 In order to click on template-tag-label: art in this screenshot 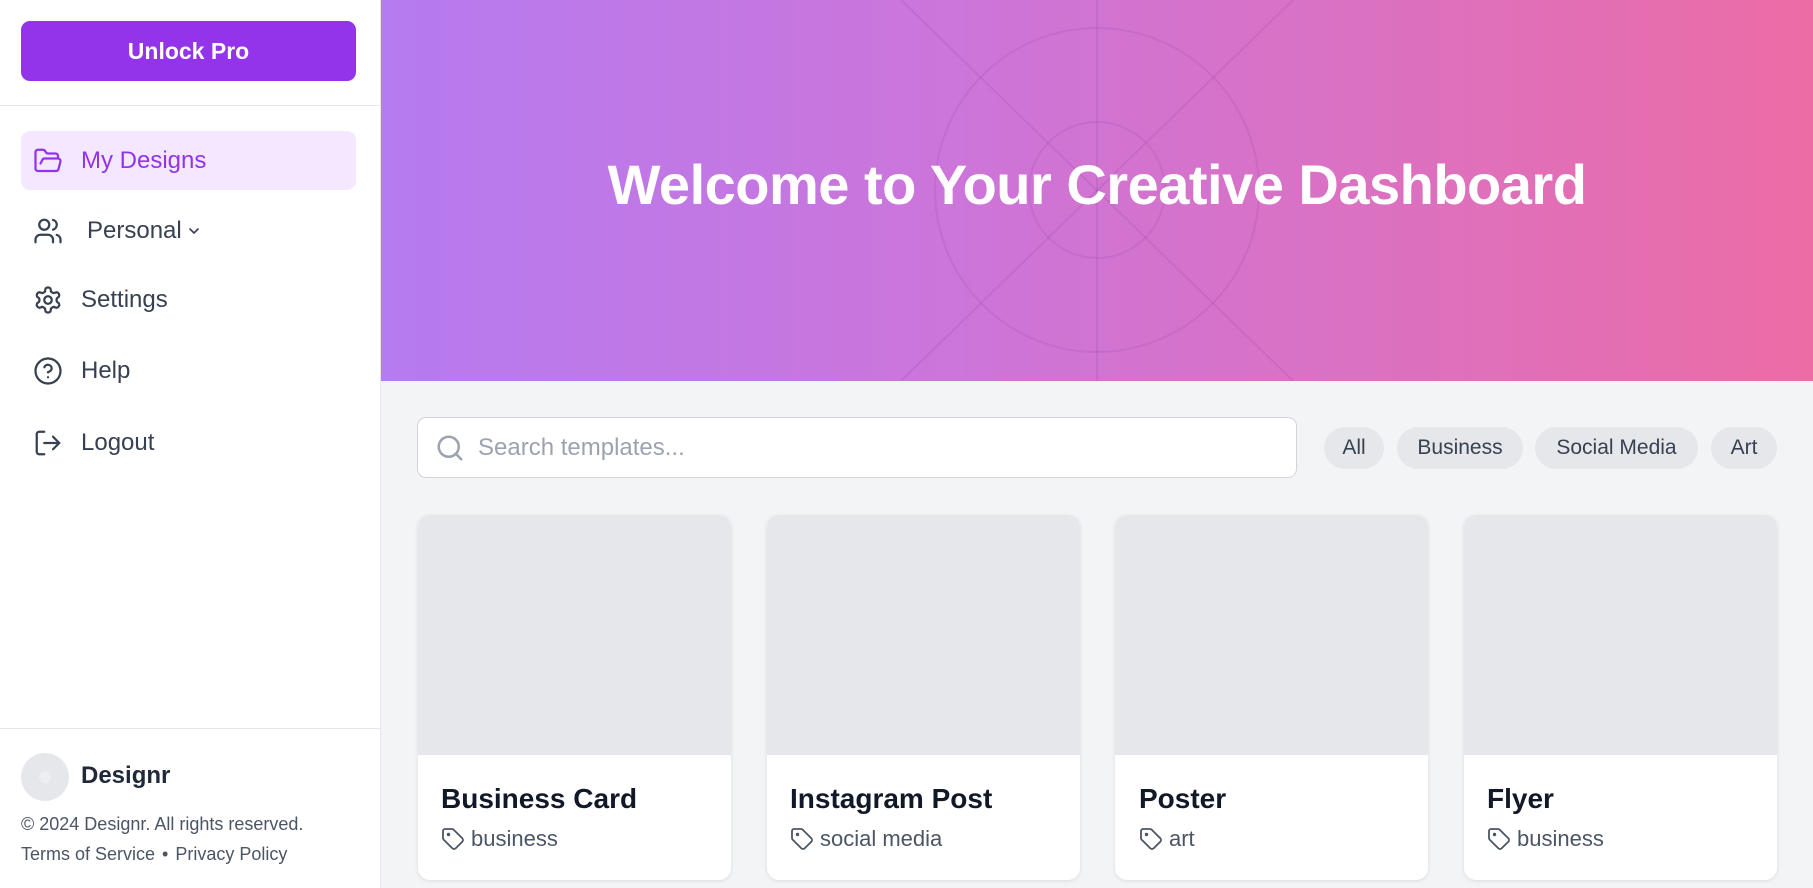, I will do `click(1182, 838)`.